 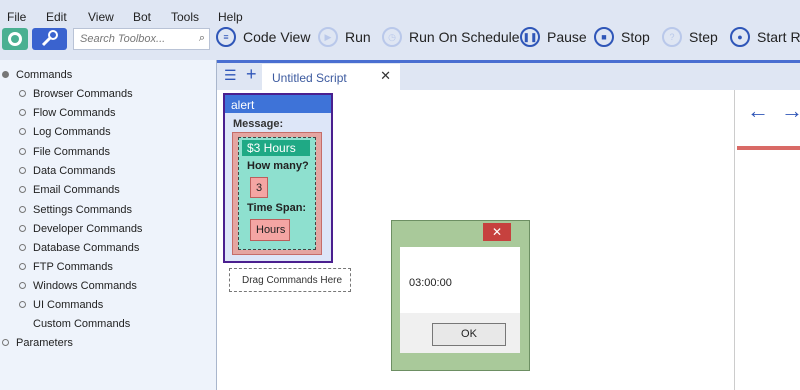 I want to click on run-on-schedule-label: Run On Schedule, so click(x=464, y=37).